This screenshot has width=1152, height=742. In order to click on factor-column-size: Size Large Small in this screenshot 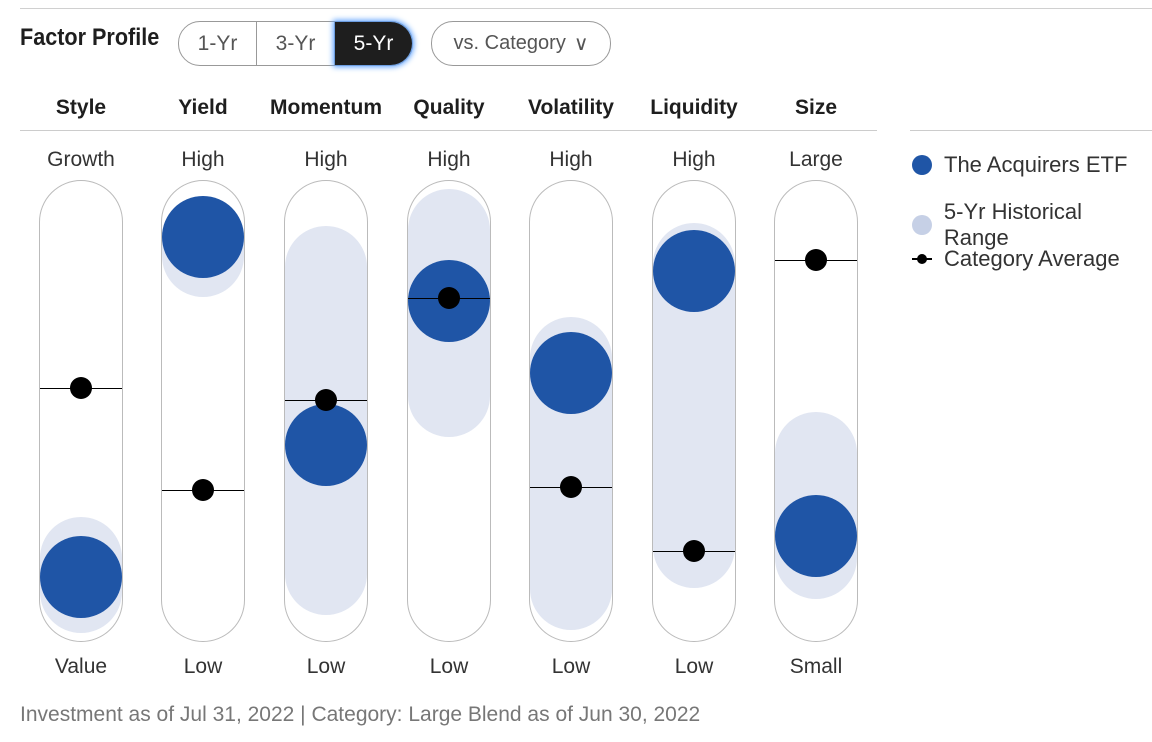, I will do `click(816, 384)`.